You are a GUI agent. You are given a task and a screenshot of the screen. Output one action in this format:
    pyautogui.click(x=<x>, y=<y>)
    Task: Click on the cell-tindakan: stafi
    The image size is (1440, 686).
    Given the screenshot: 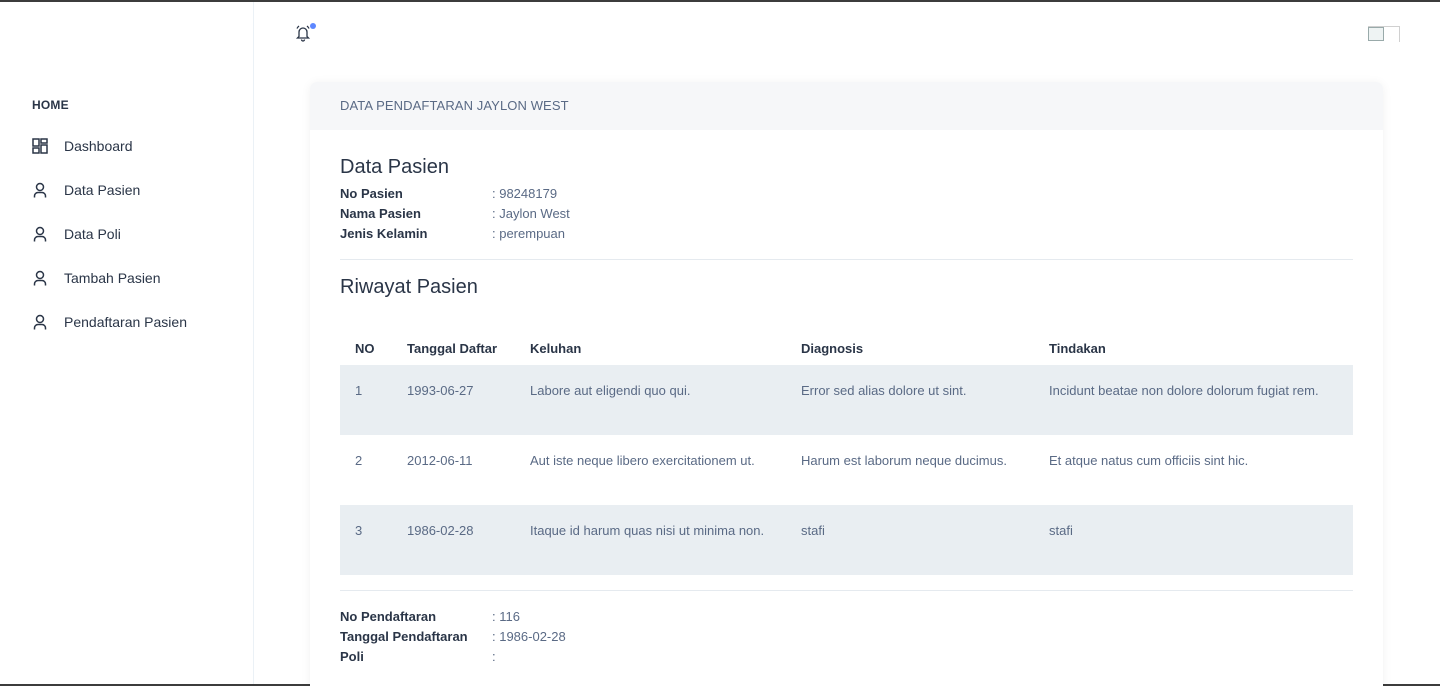 What is the action you would take?
    pyautogui.click(x=1061, y=530)
    